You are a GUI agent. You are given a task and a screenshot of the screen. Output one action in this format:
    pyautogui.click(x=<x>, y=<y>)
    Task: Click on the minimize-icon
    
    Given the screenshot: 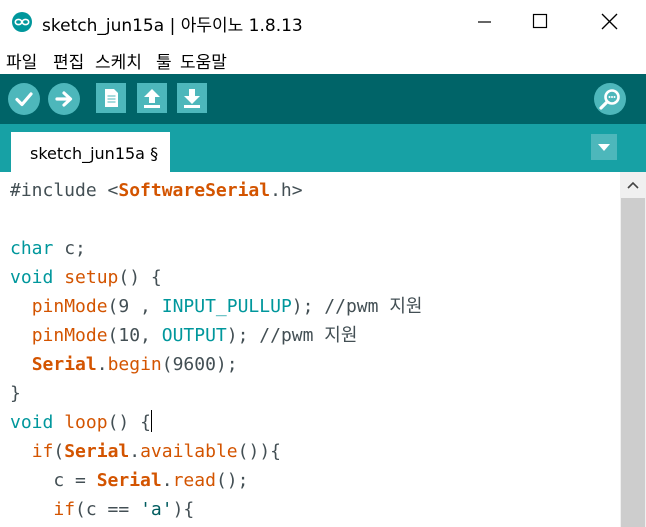 What is the action you would take?
    pyautogui.click(x=484, y=22)
    